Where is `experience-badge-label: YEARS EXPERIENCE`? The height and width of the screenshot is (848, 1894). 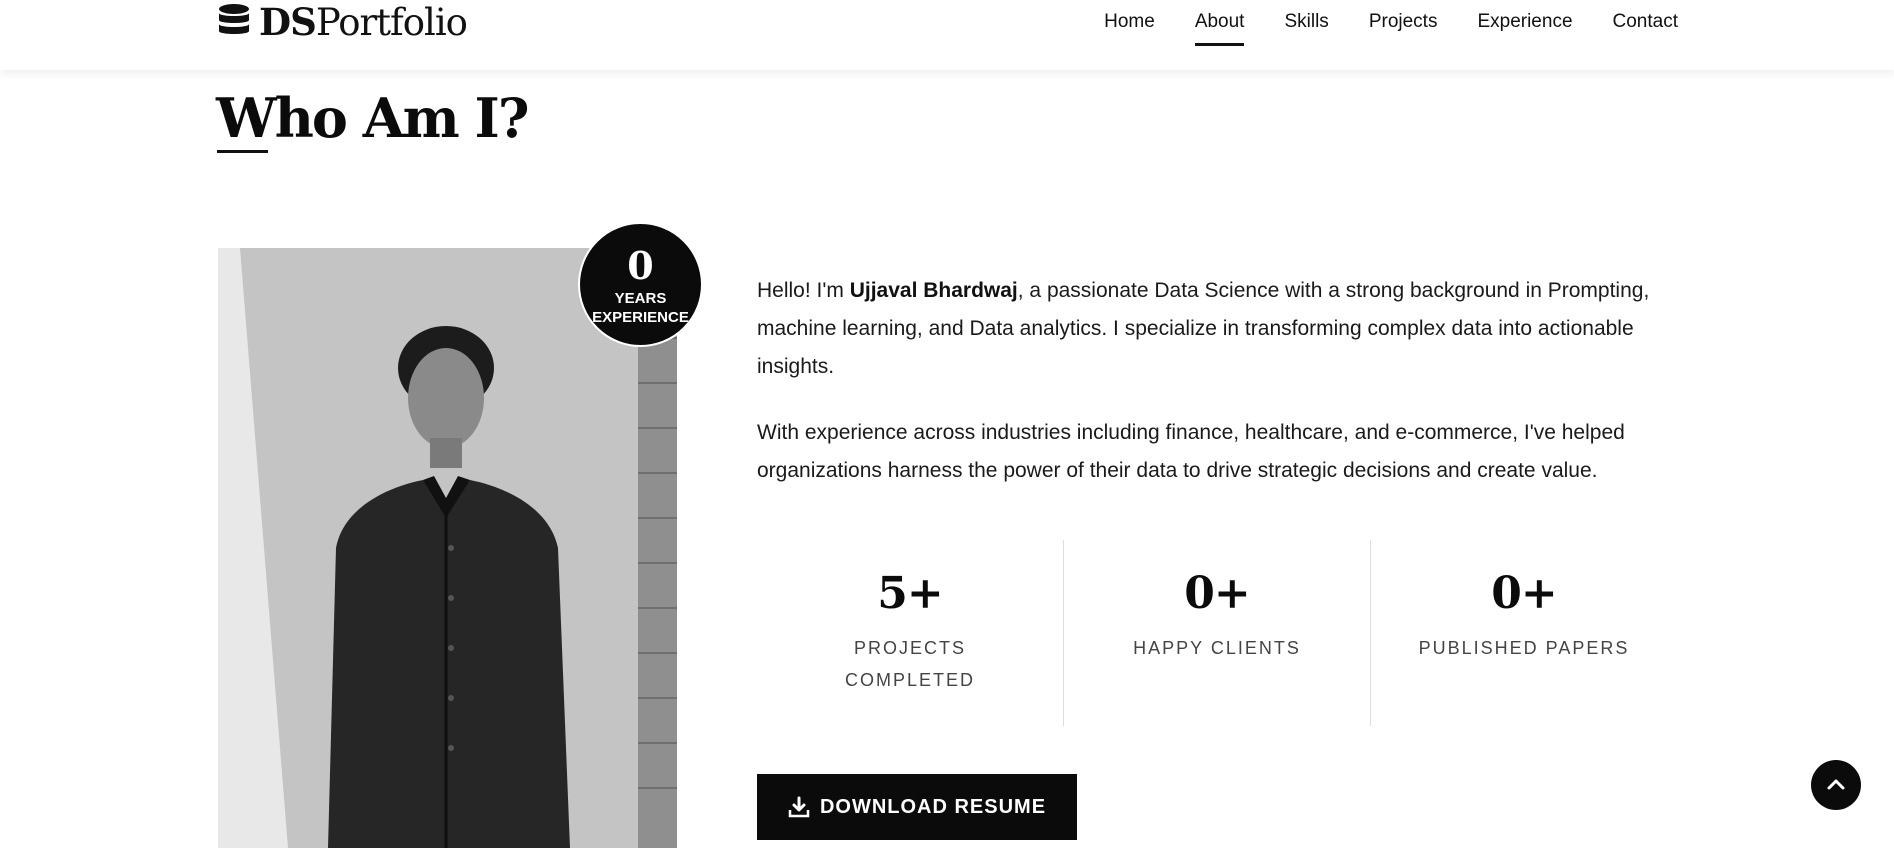 experience-badge-label: YEARS EXPERIENCE is located at coordinates (640, 308).